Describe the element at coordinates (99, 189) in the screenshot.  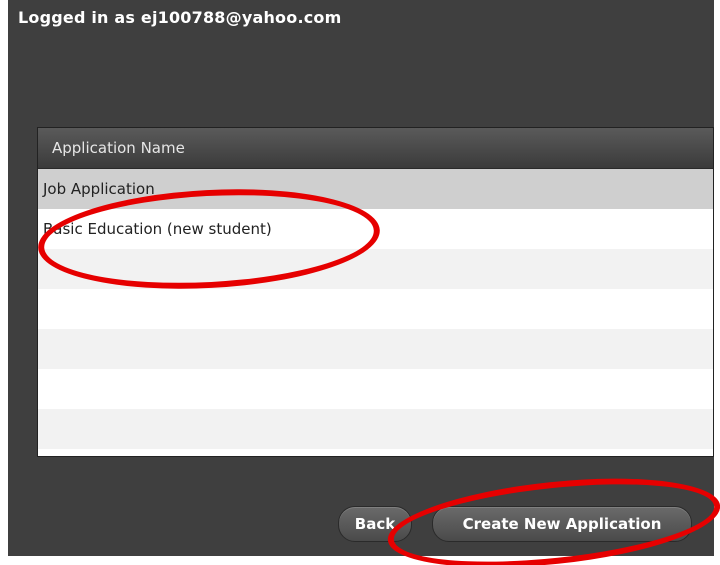
I see `row-label: Job Application` at that location.